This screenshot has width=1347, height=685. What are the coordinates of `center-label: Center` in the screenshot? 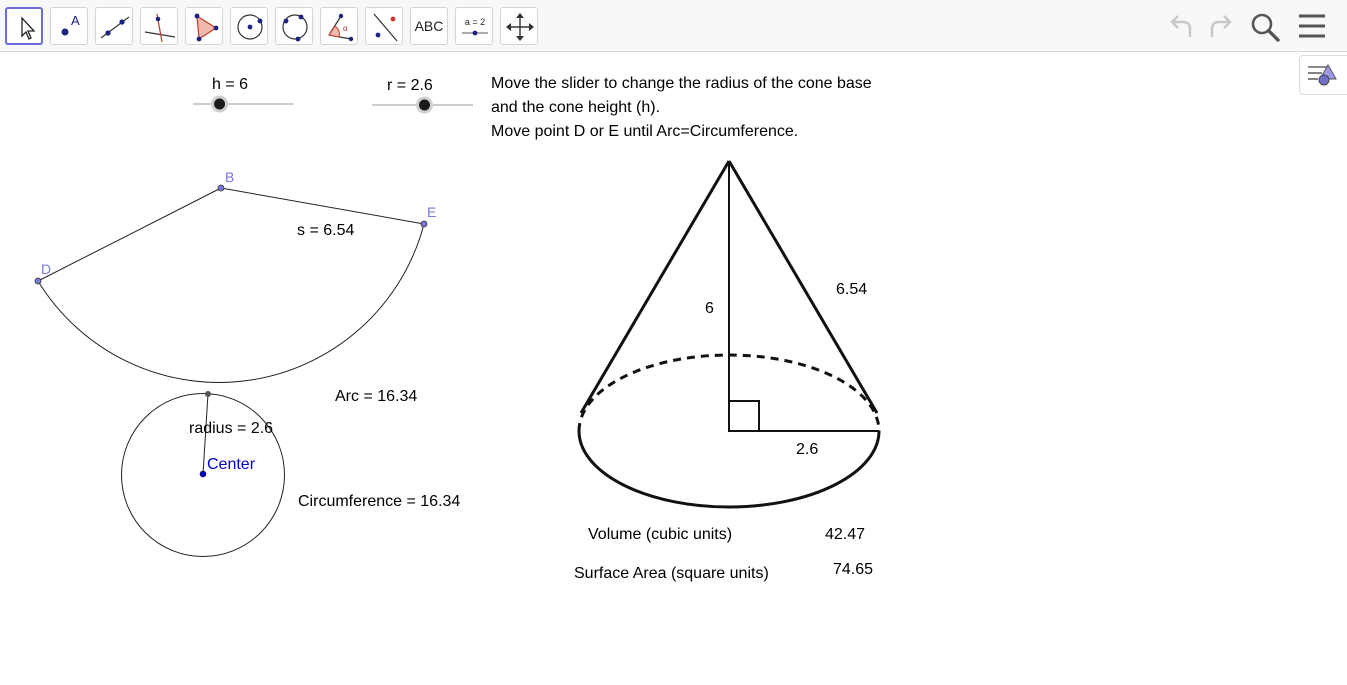 It's located at (231, 464).